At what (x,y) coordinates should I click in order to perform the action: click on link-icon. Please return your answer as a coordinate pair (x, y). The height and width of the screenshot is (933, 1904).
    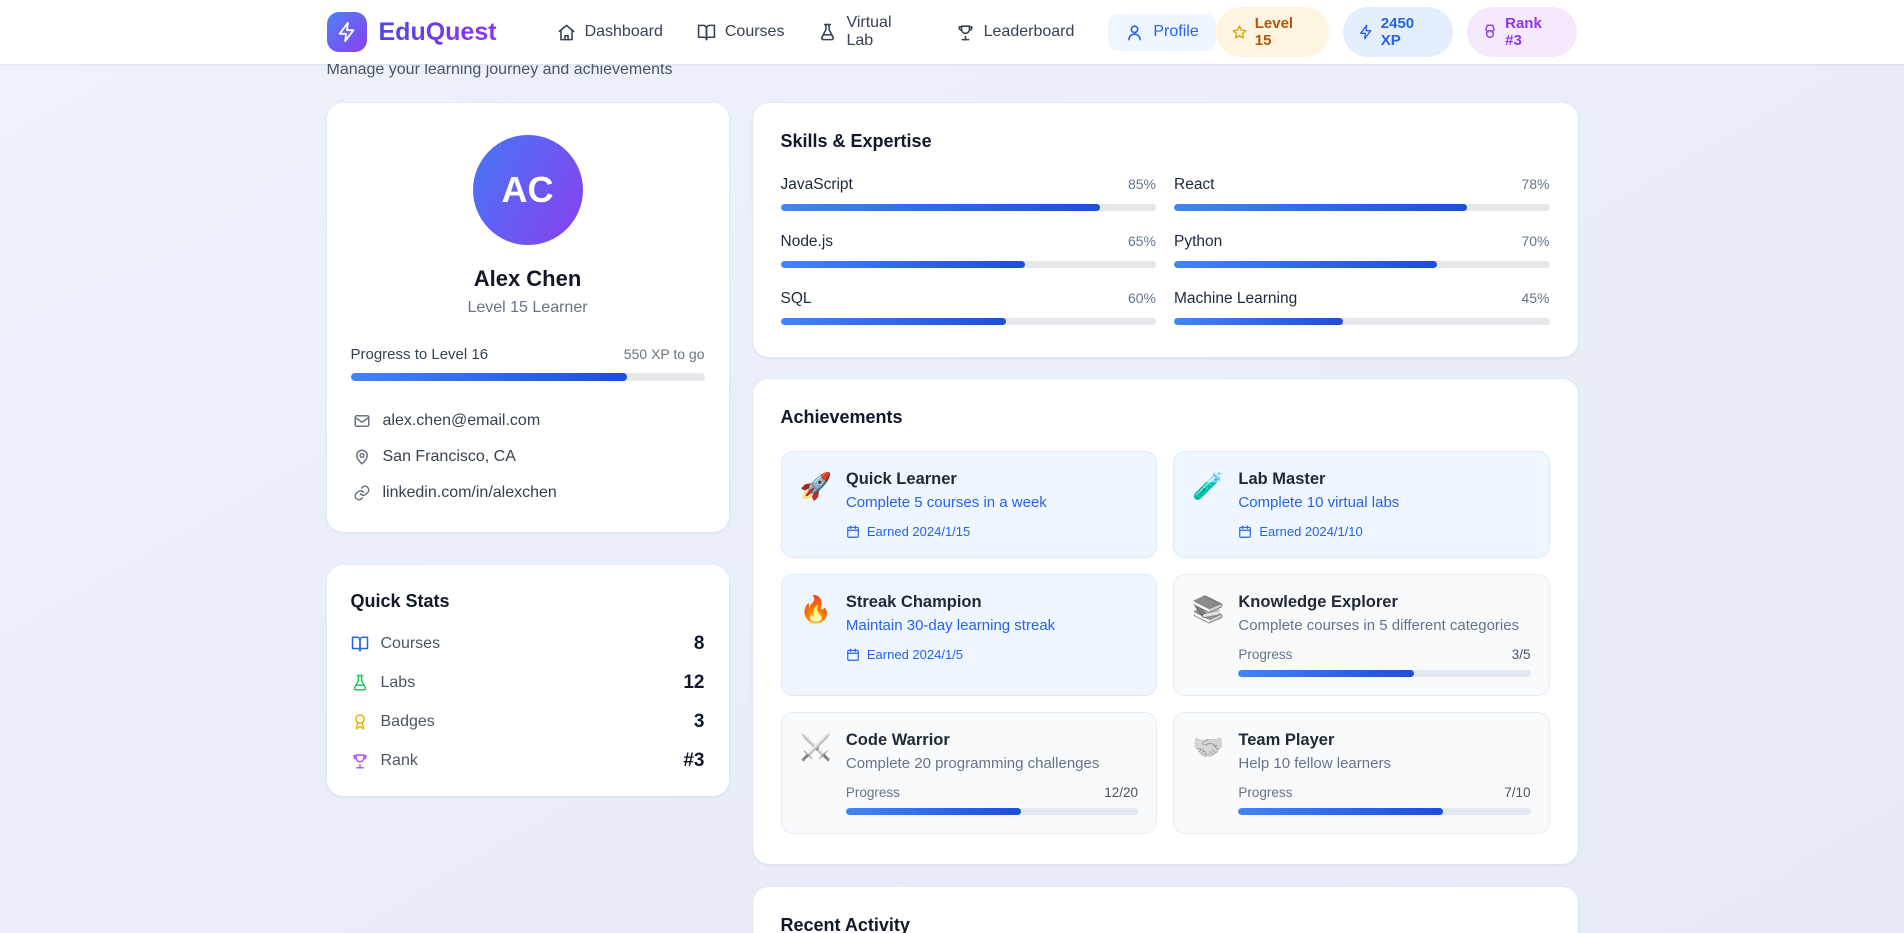
    Looking at the image, I should click on (362, 493).